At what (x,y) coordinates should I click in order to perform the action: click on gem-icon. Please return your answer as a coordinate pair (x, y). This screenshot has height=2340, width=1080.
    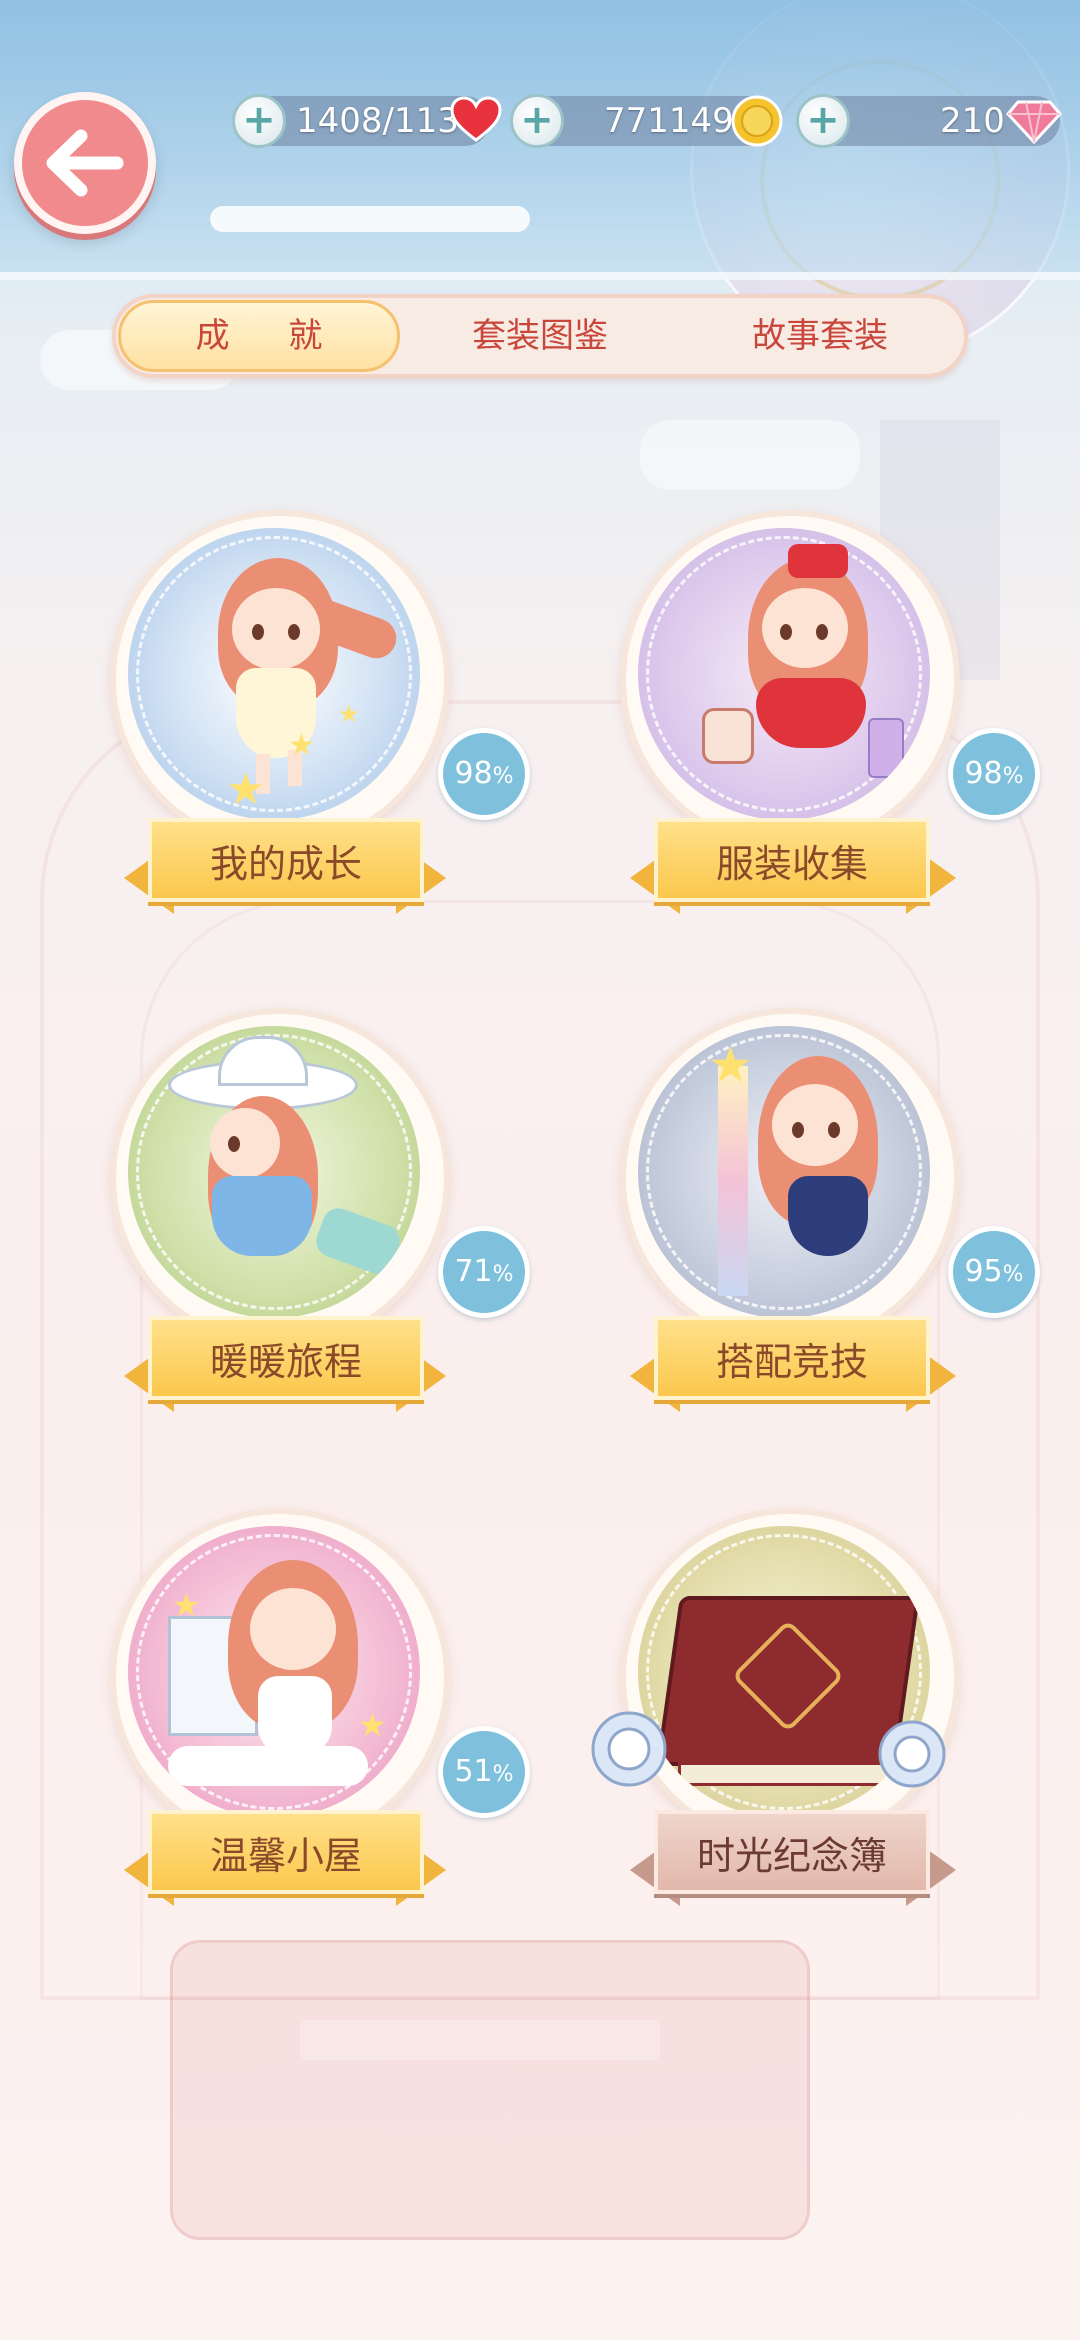
    Looking at the image, I should click on (1034, 122).